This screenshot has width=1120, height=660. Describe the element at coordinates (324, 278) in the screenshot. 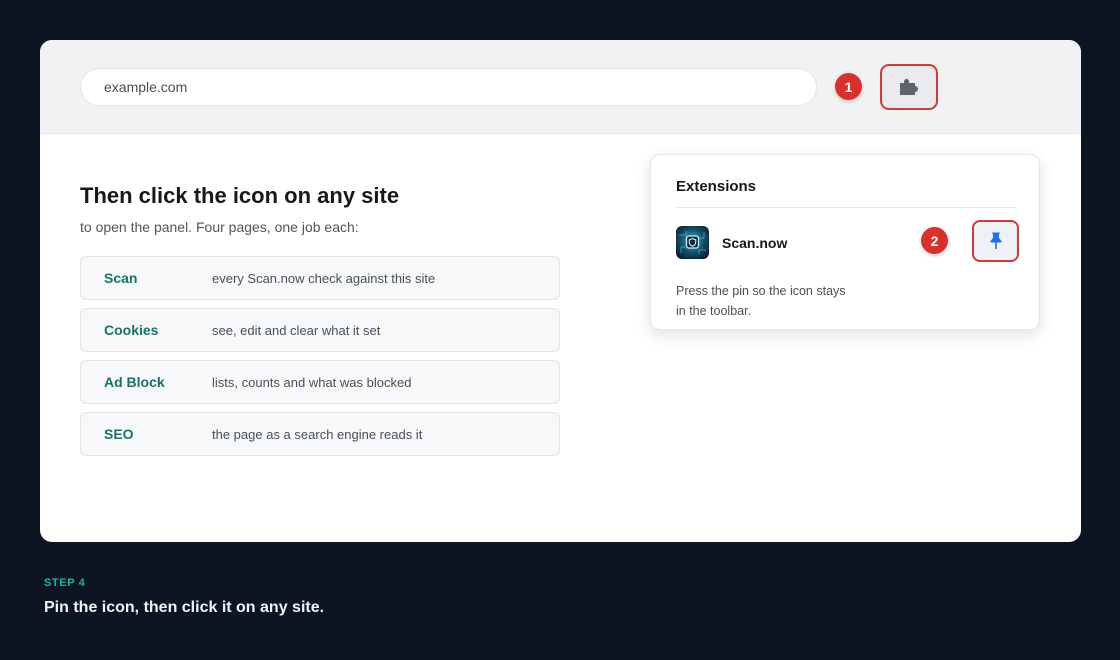

I see `page-description: every Scan.now check against this site` at that location.